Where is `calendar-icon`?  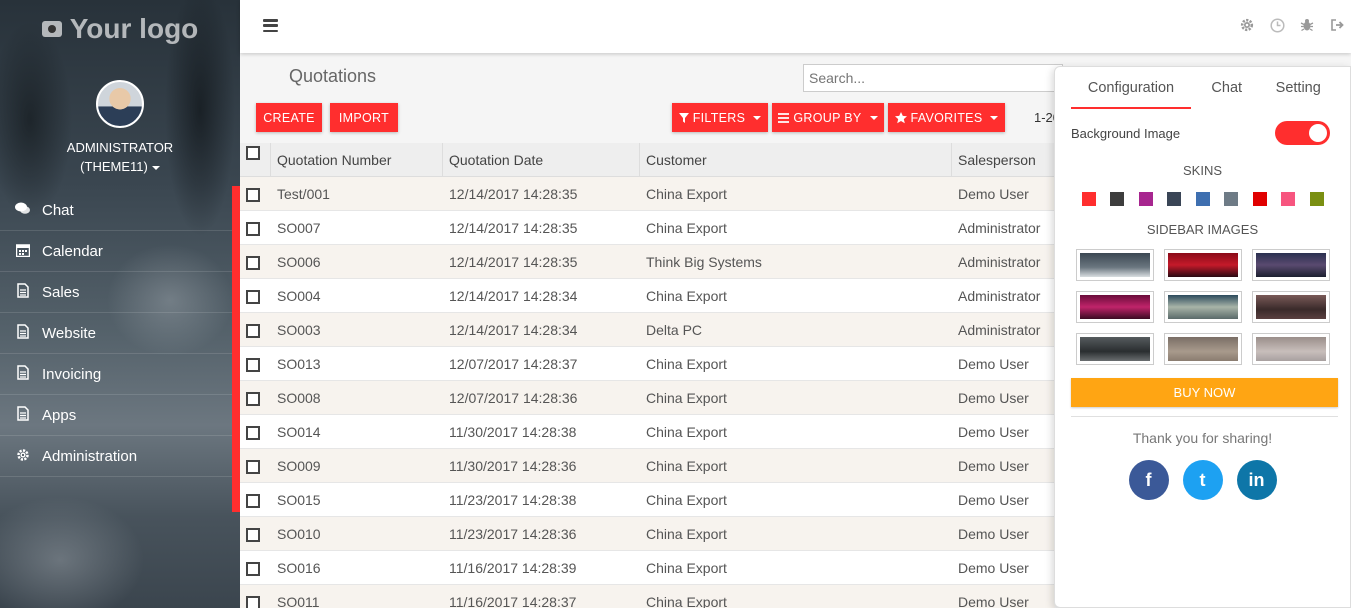 calendar-icon is located at coordinates (22, 251).